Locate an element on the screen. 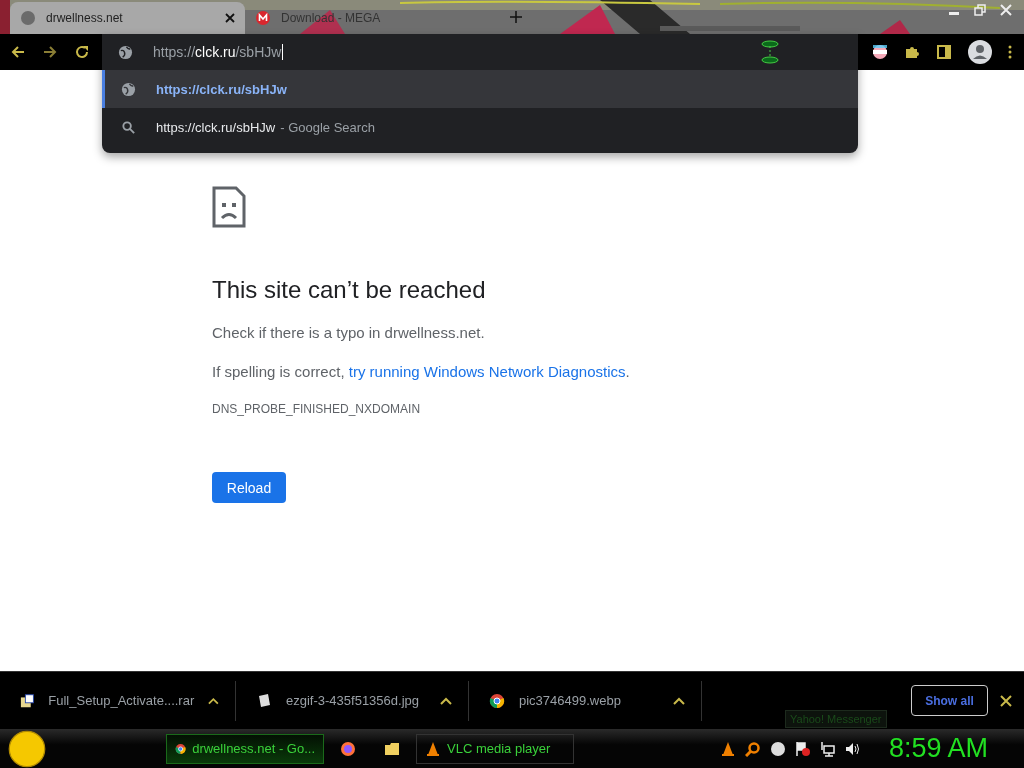 The height and width of the screenshot is (768, 1024). download-item: ezgif-3-435f51356d.jpg is located at coordinates (352, 700).